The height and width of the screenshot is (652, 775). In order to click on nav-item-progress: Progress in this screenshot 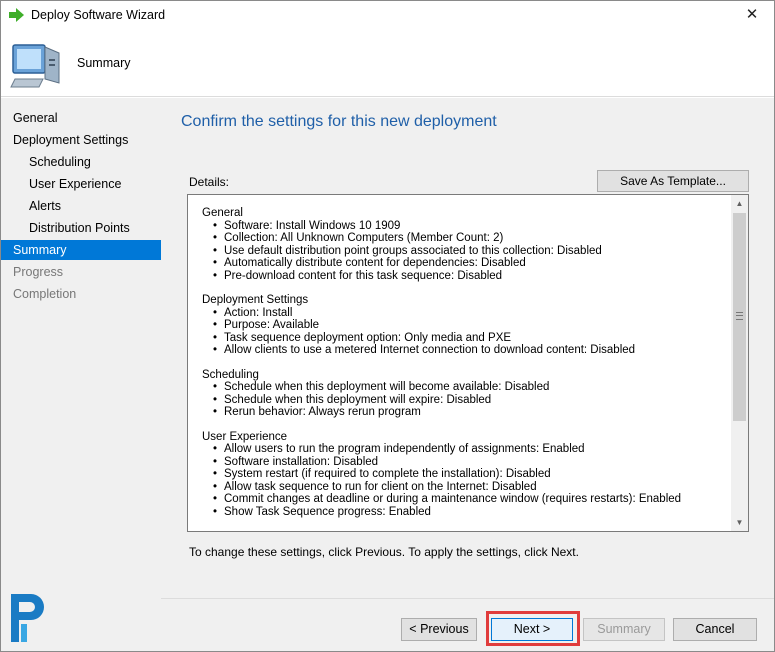, I will do `click(38, 272)`.